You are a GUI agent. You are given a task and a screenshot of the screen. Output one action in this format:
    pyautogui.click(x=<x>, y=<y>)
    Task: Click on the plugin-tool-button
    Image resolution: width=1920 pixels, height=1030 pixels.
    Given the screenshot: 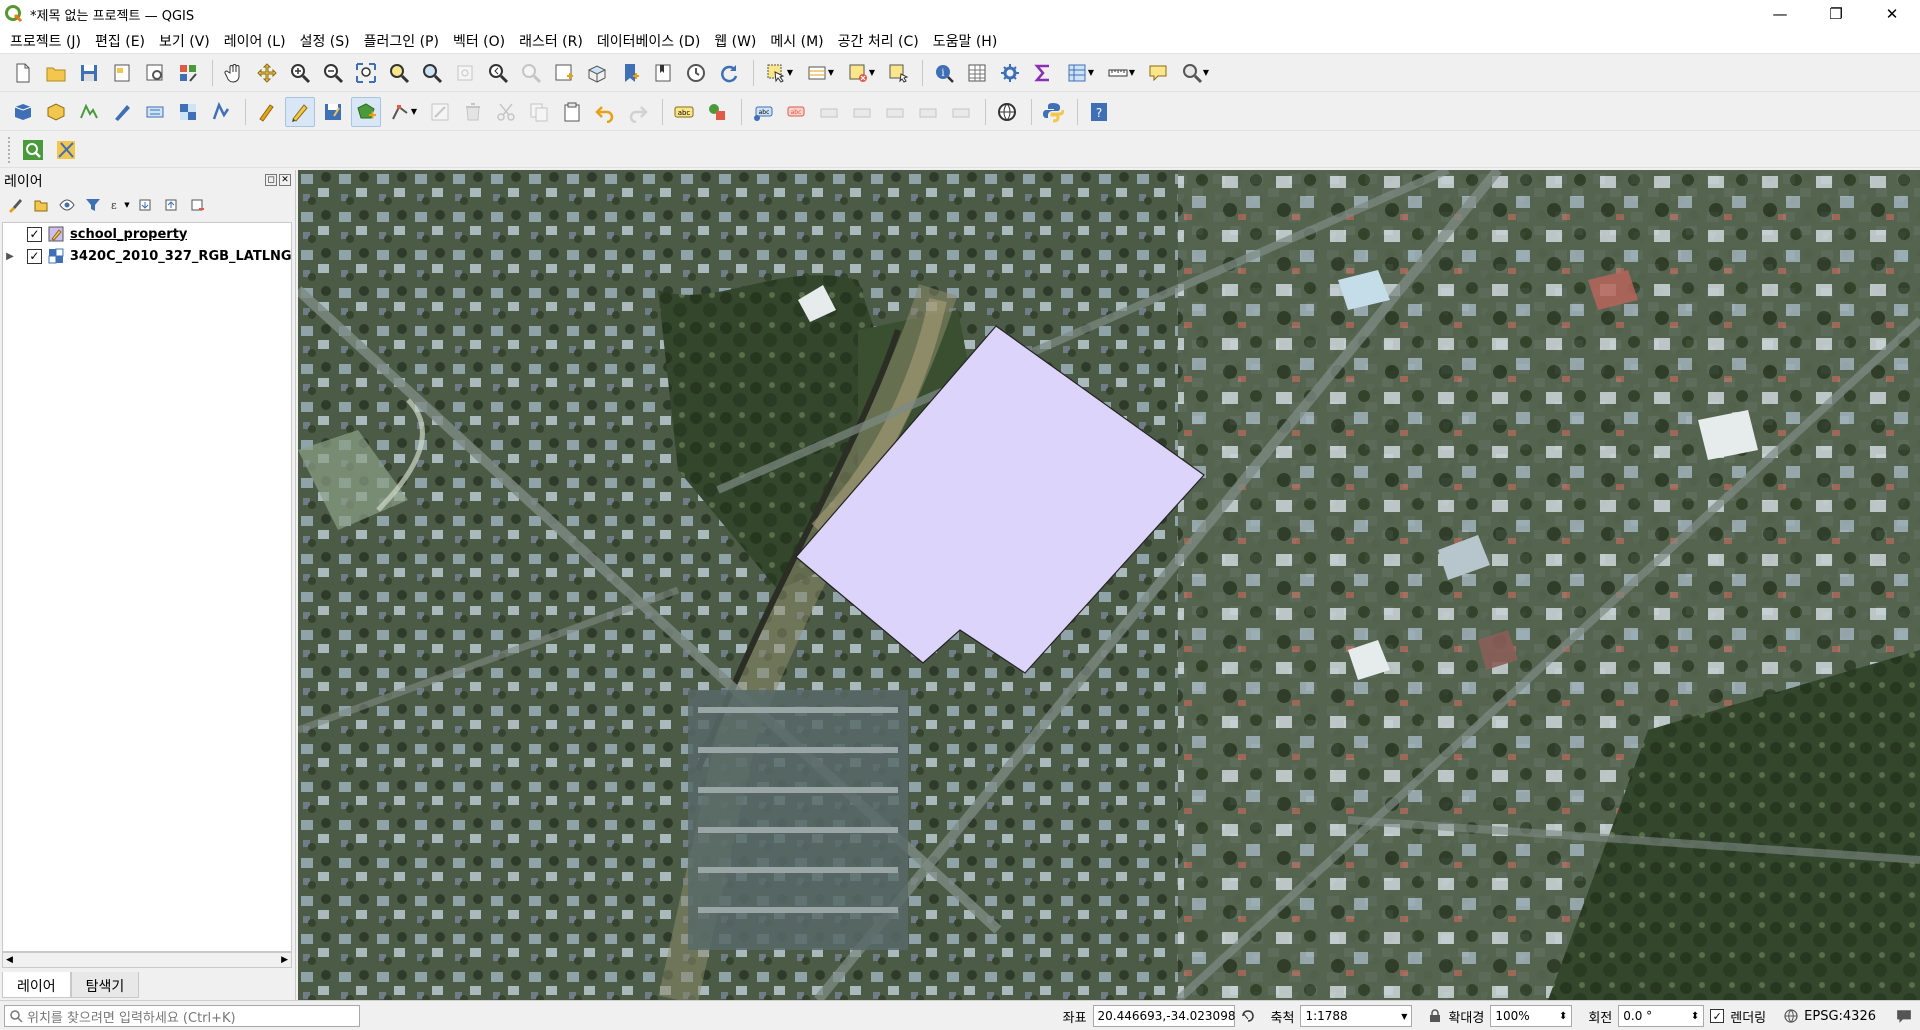 What is the action you would take?
    pyautogui.click(x=66, y=150)
    